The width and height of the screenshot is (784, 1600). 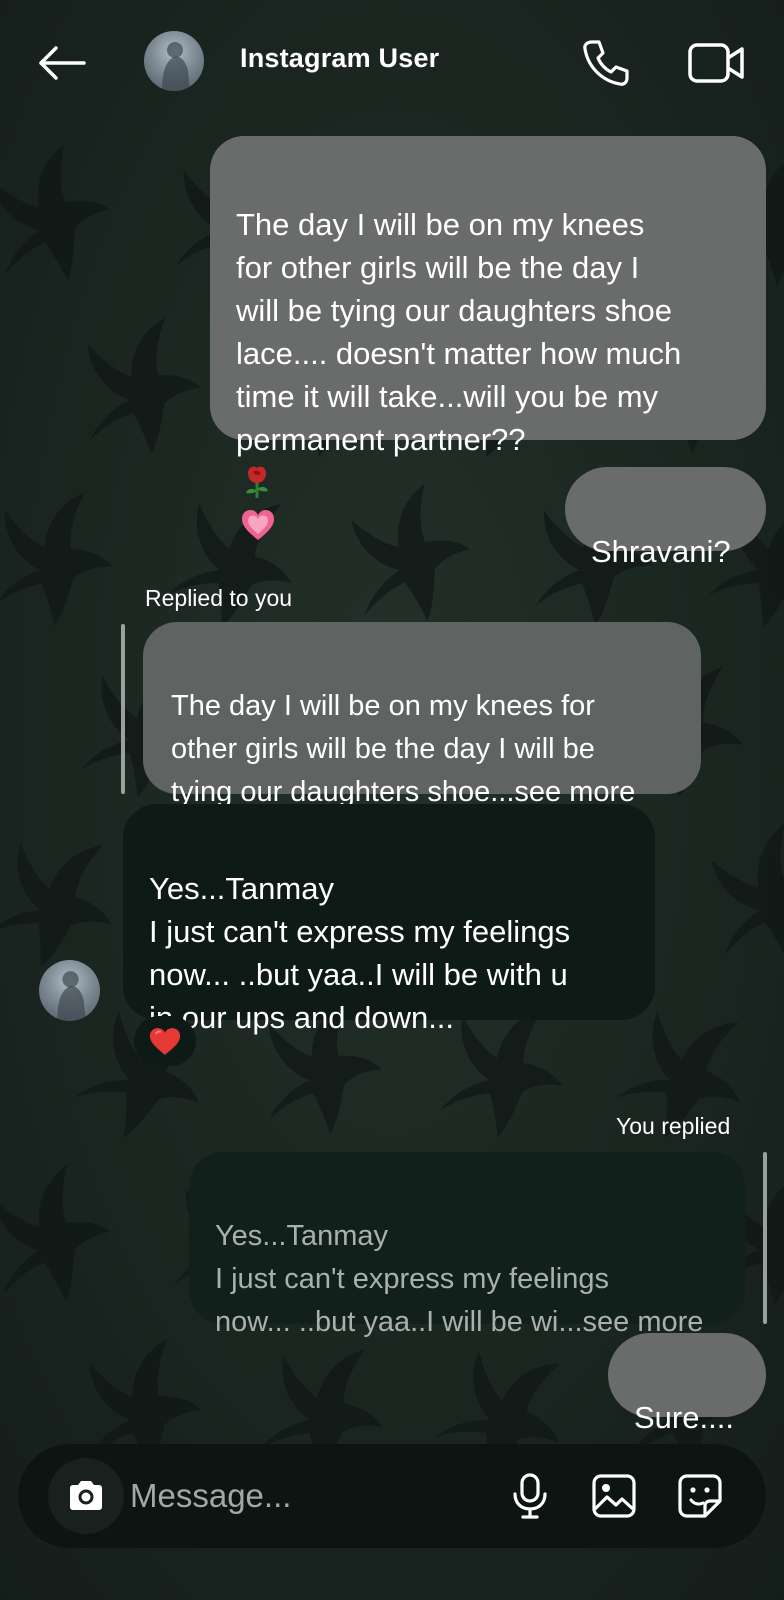 What do you see at coordinates (257, 482) in the screenshot?
I see `rose-emoji-icon` at bounding box center [257, 482].